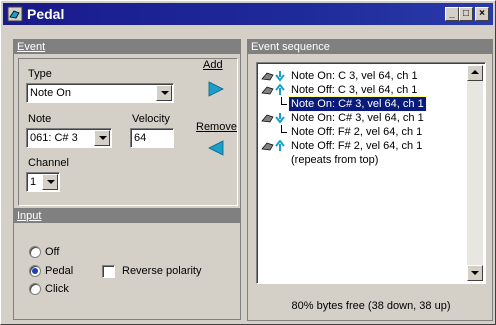  Describe the element at coordinates (127, 216) in the screenshot. I see `input-panel-heading: Input` at that location.